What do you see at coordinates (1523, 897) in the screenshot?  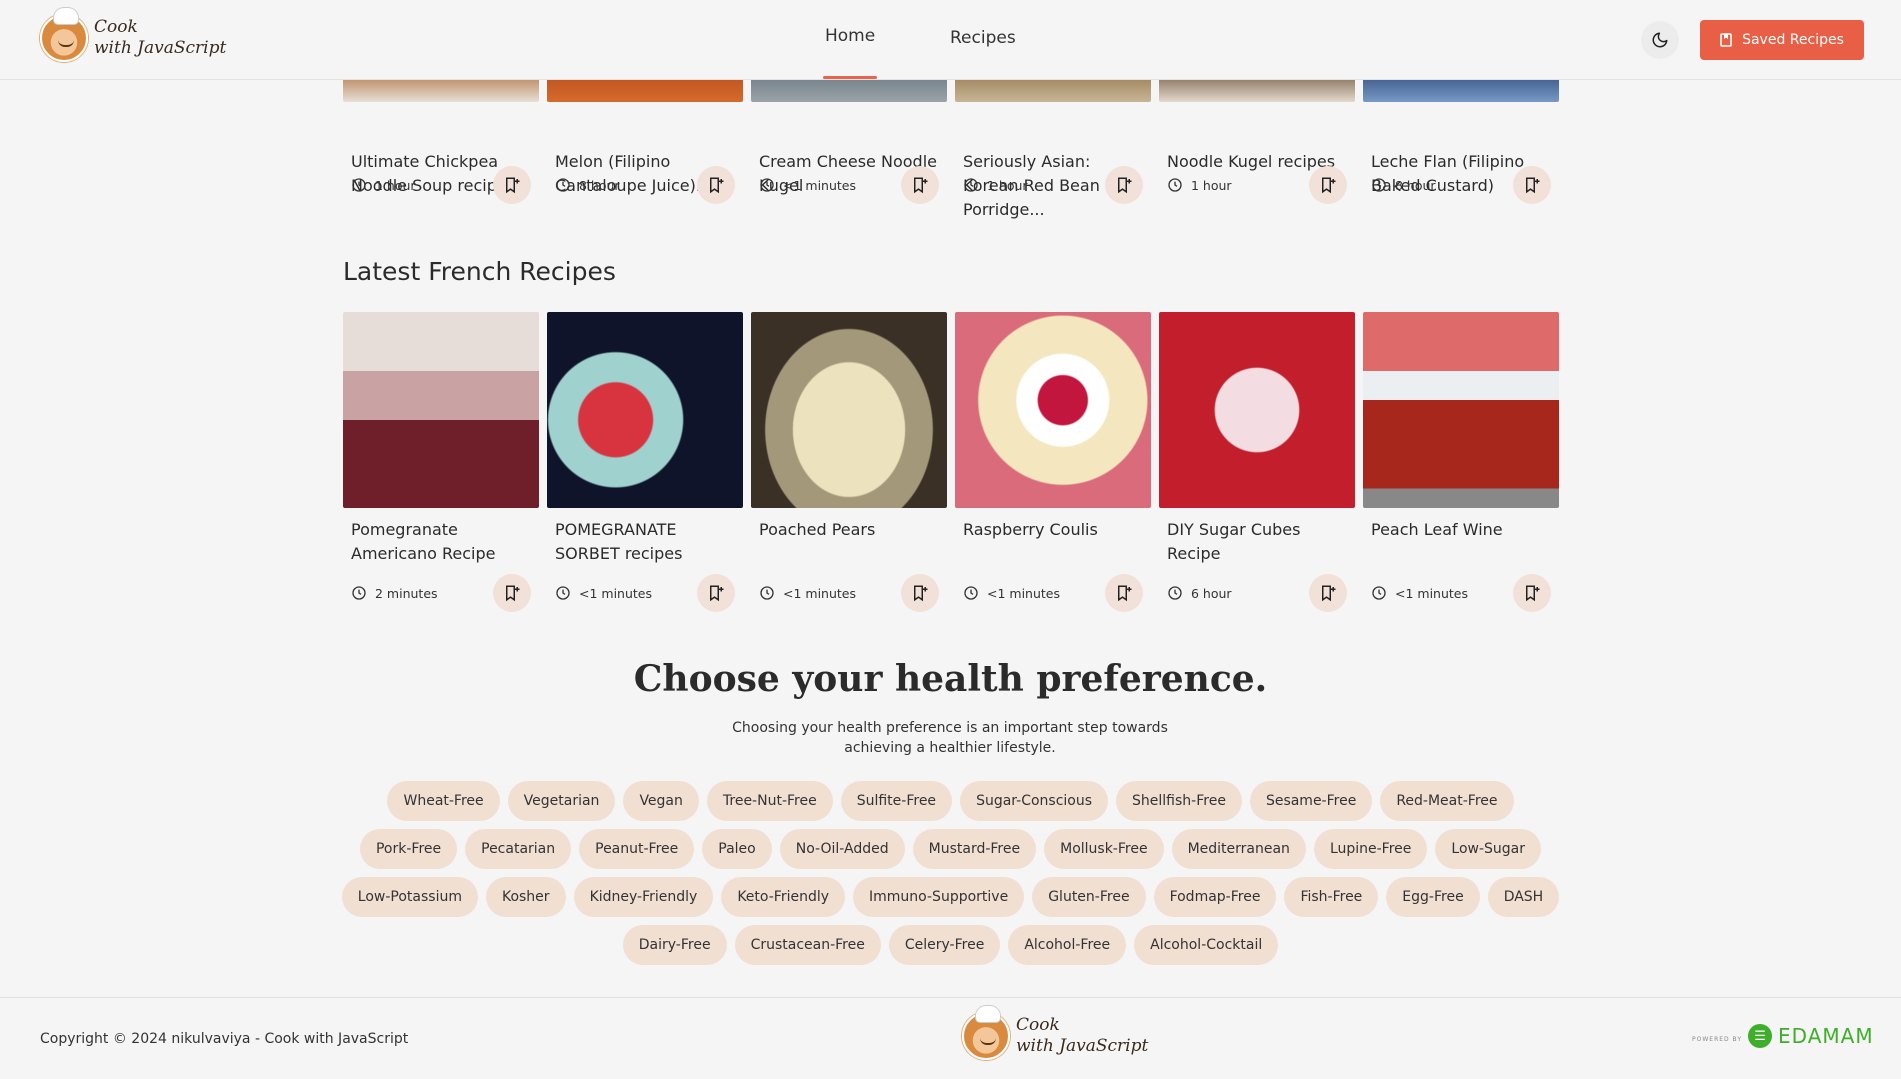 I see `health-chip: DASH` at bounding box center [1523, 897].